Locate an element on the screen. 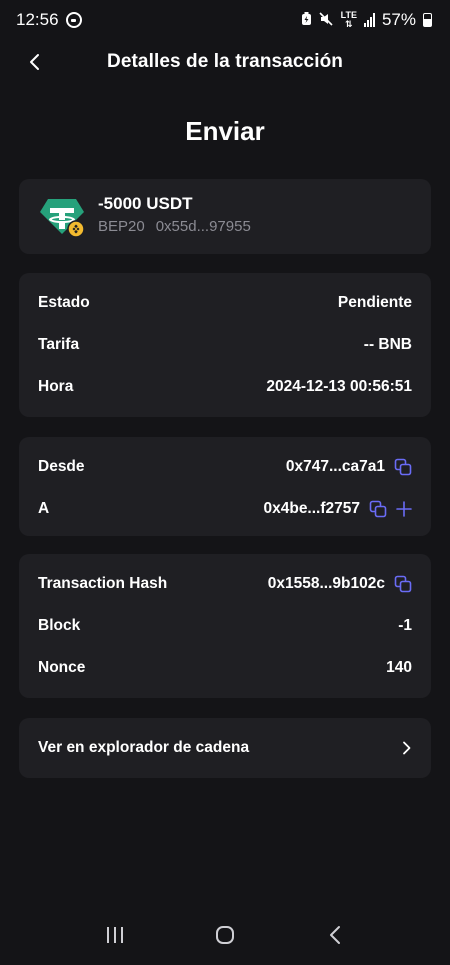 This screenshot has height=965, width=450. hash-row: Transaction Hash 0x1558...9b102c is located at coordinates (225, 584).